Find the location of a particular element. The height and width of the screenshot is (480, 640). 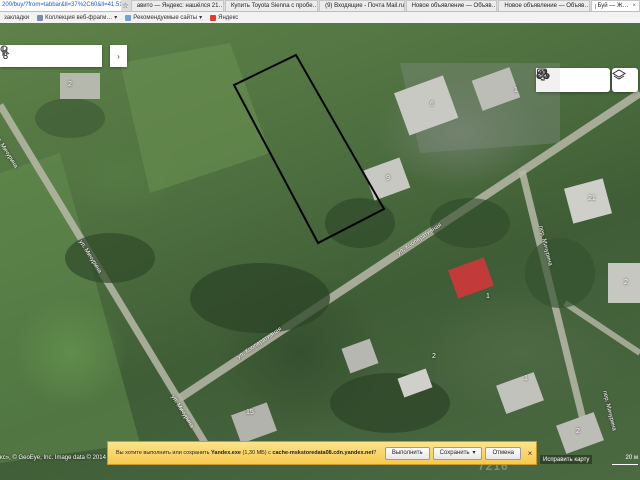

route-icon is located at coordinates (52, 56).